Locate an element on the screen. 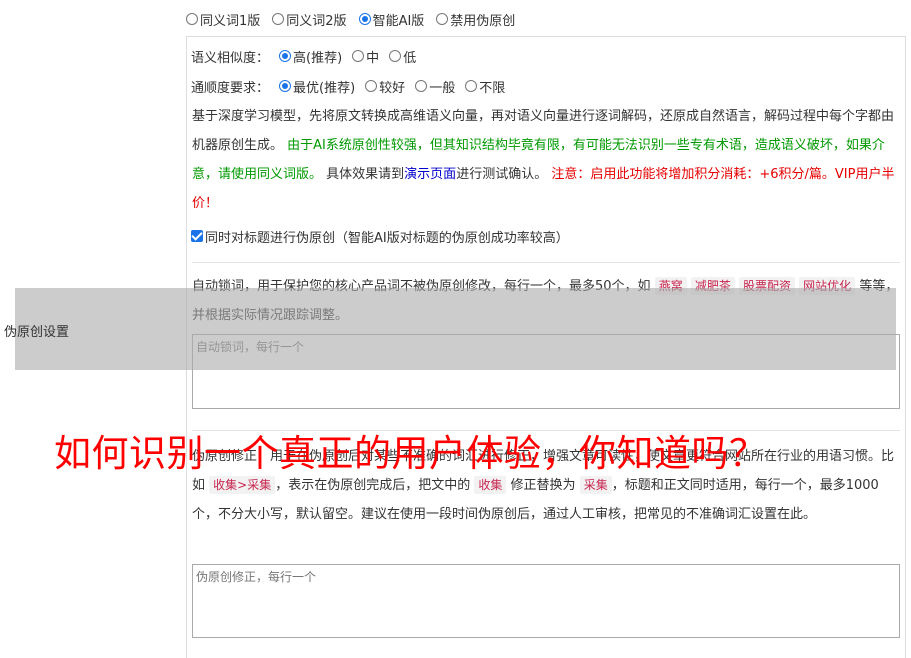 The image size is (911, 658). mode-radio-group: 同义词1版 同义词2版 智能AI版 禁用伪原创 is located at coordinates (350, 19).